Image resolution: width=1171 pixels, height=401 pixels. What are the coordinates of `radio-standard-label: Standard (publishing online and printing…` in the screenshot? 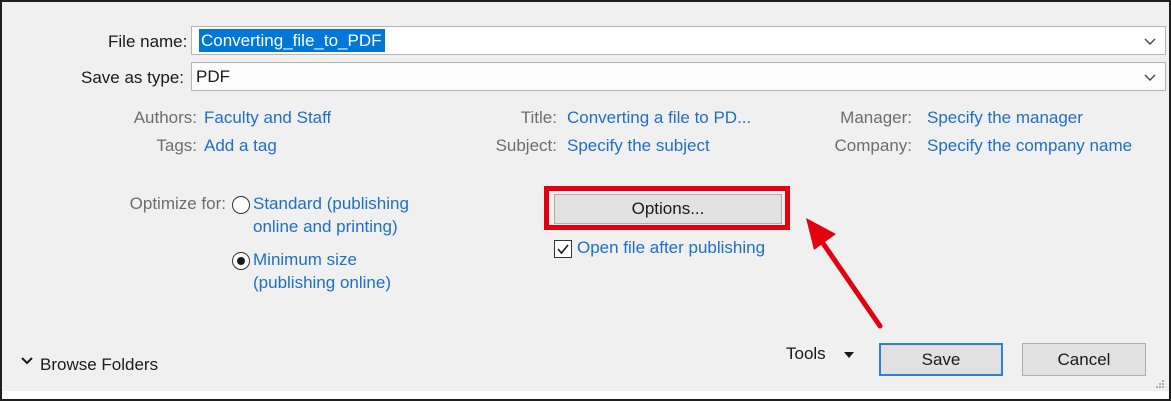 It's located at (331, 215).